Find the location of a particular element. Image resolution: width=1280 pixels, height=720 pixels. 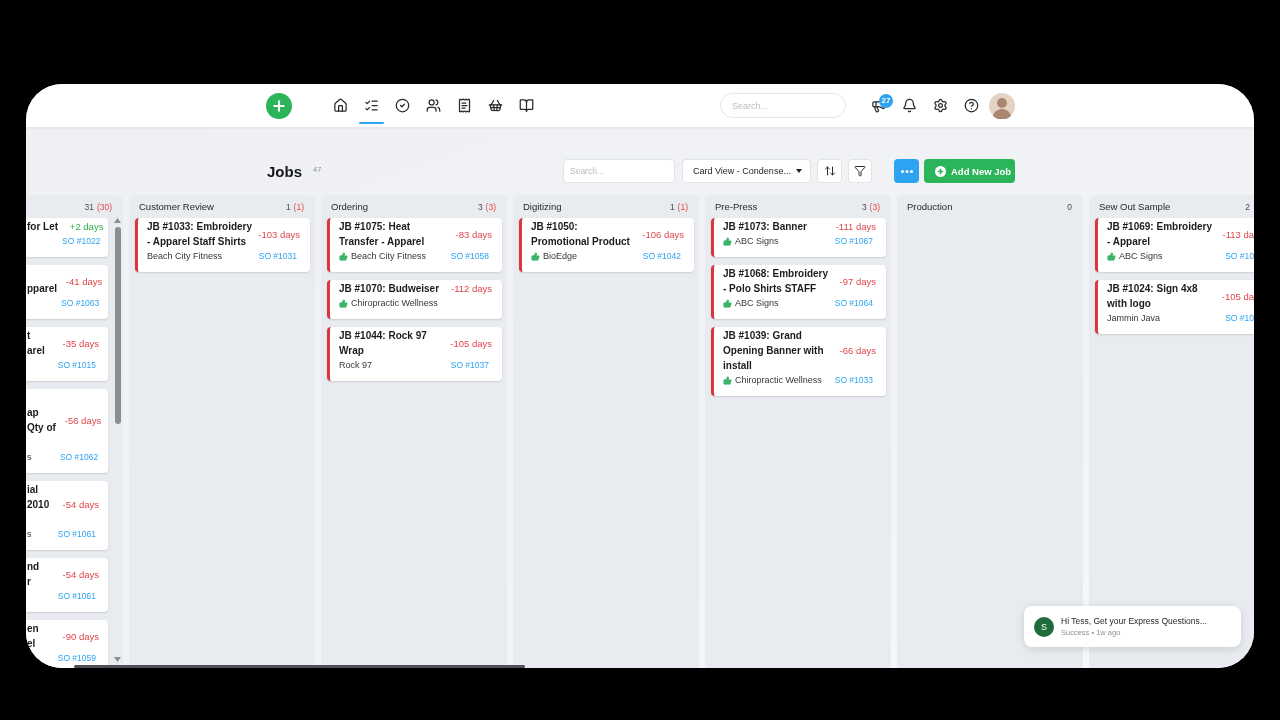

card-title: JB #1073: Banner is located at coordinates (765, 227).